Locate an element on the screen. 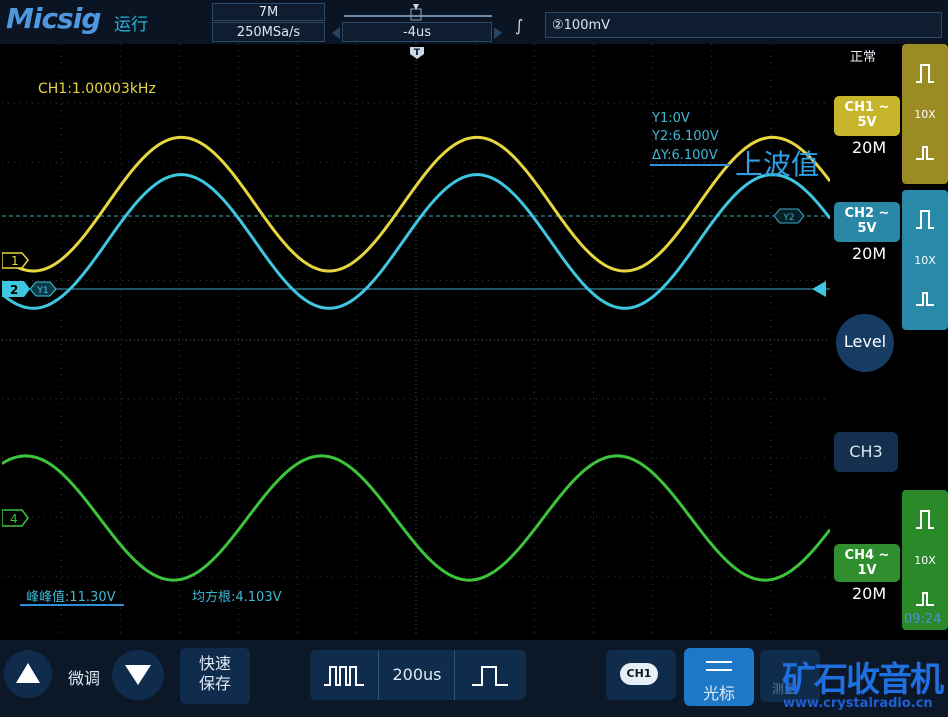 The image size is (948, 717). timebase-compress-icon is located at coordinates (490, 676).